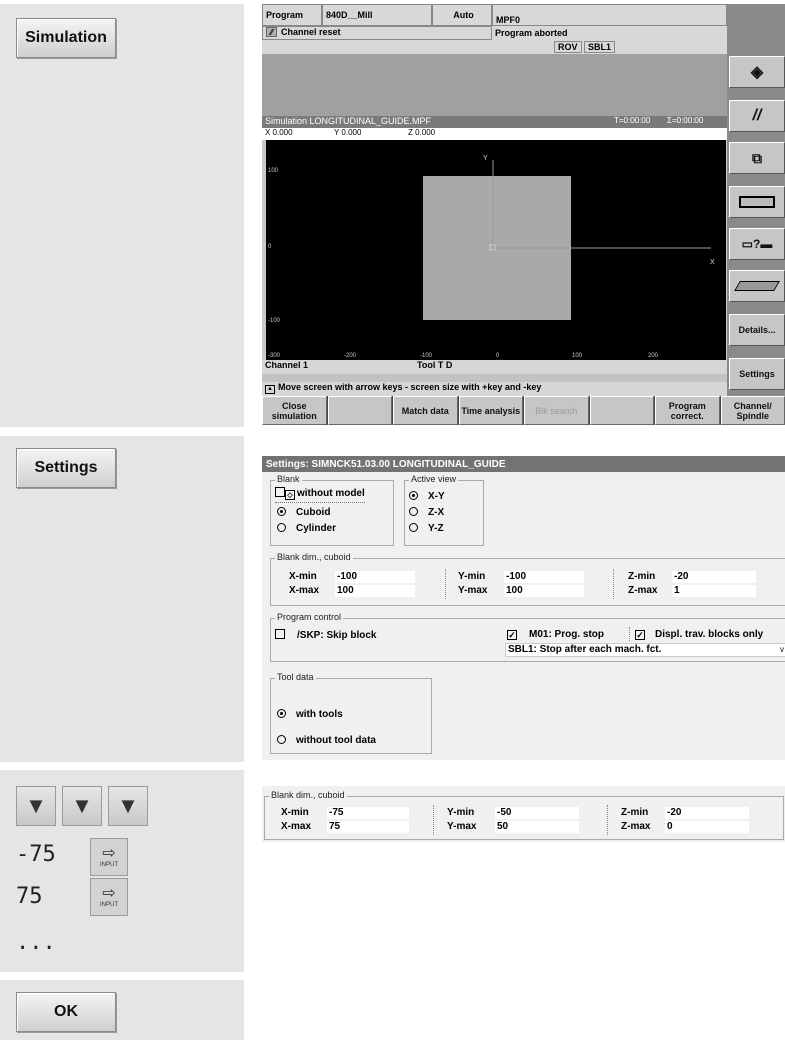  I want to click on ymin-field: -100, so click(544, 577).